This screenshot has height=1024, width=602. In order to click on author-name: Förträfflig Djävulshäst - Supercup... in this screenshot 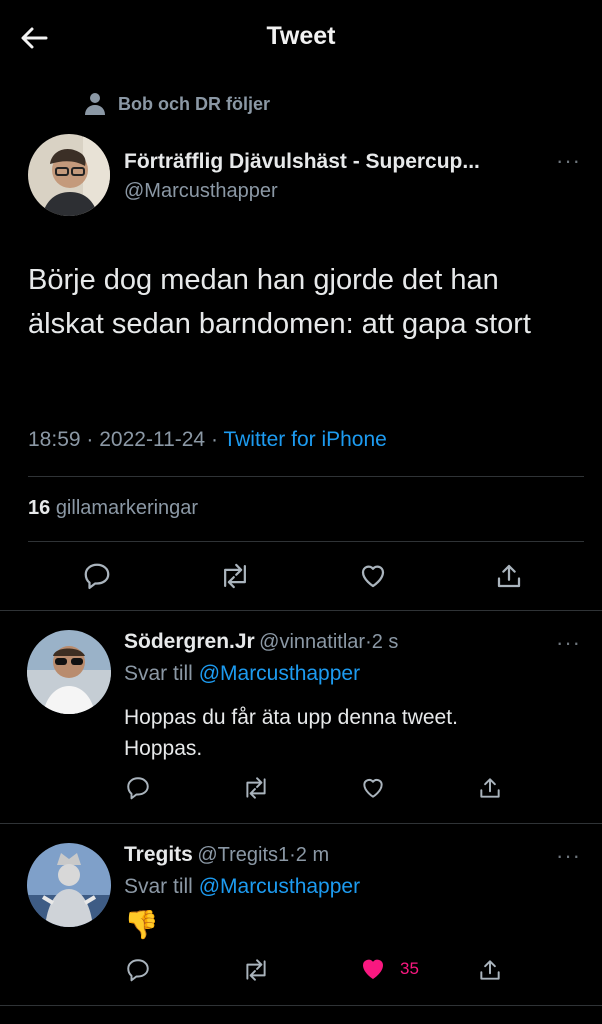, I will do `click(302, 162)`.